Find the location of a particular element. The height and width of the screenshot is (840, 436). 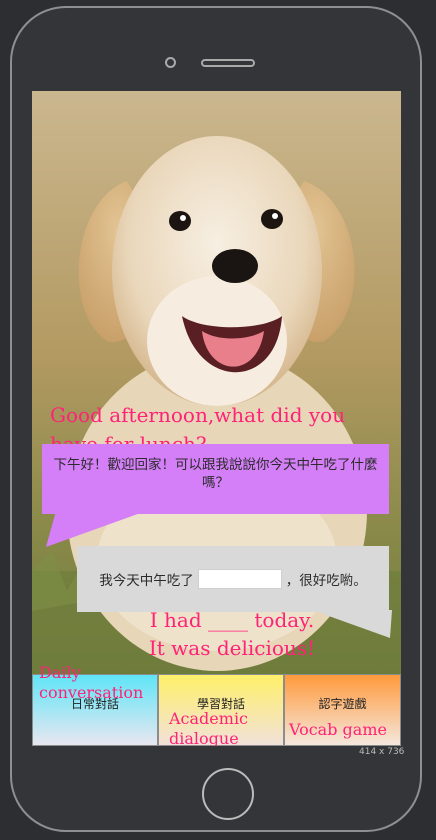

reply-annotation-en: I had ____ today. It was delicious! is located at coordinates (232, 634).